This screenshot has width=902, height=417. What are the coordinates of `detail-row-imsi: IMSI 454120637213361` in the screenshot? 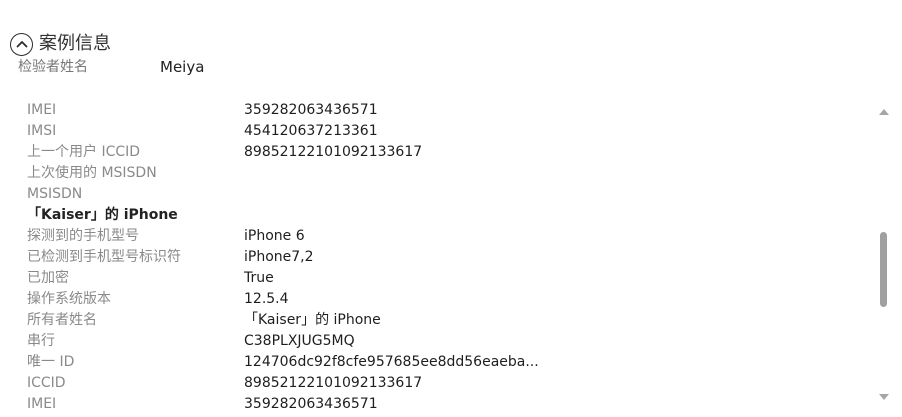 It's located at (436, 131).